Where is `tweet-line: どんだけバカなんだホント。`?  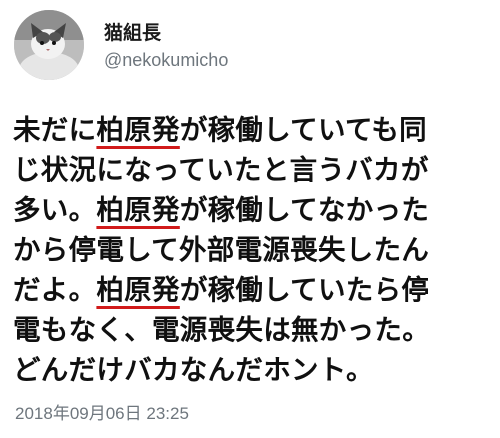 tweet-line: どんだけバカなんだホント。 is located at coordinates (253, 370).